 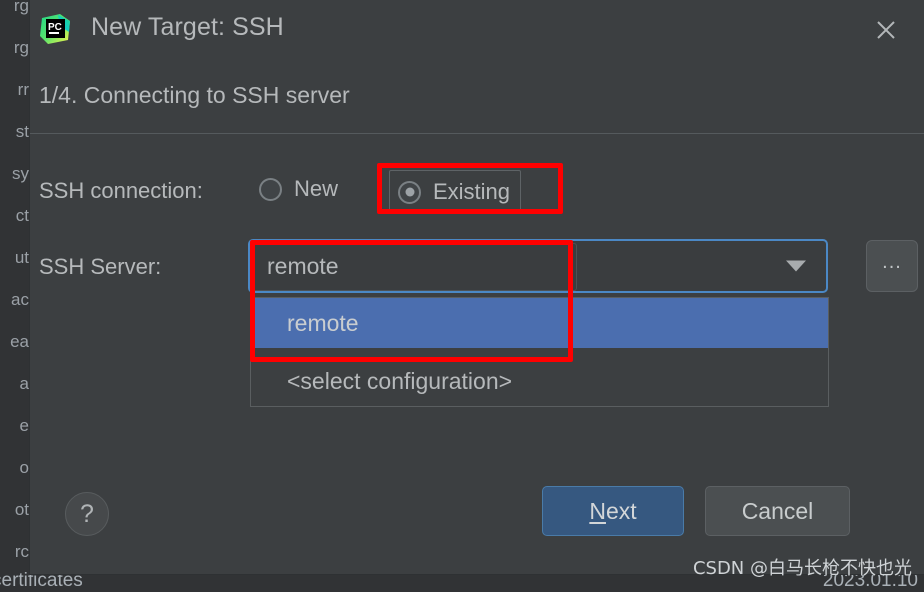 I want to click on pycharm-logo-icon: PC, so click(x=55, y=29).